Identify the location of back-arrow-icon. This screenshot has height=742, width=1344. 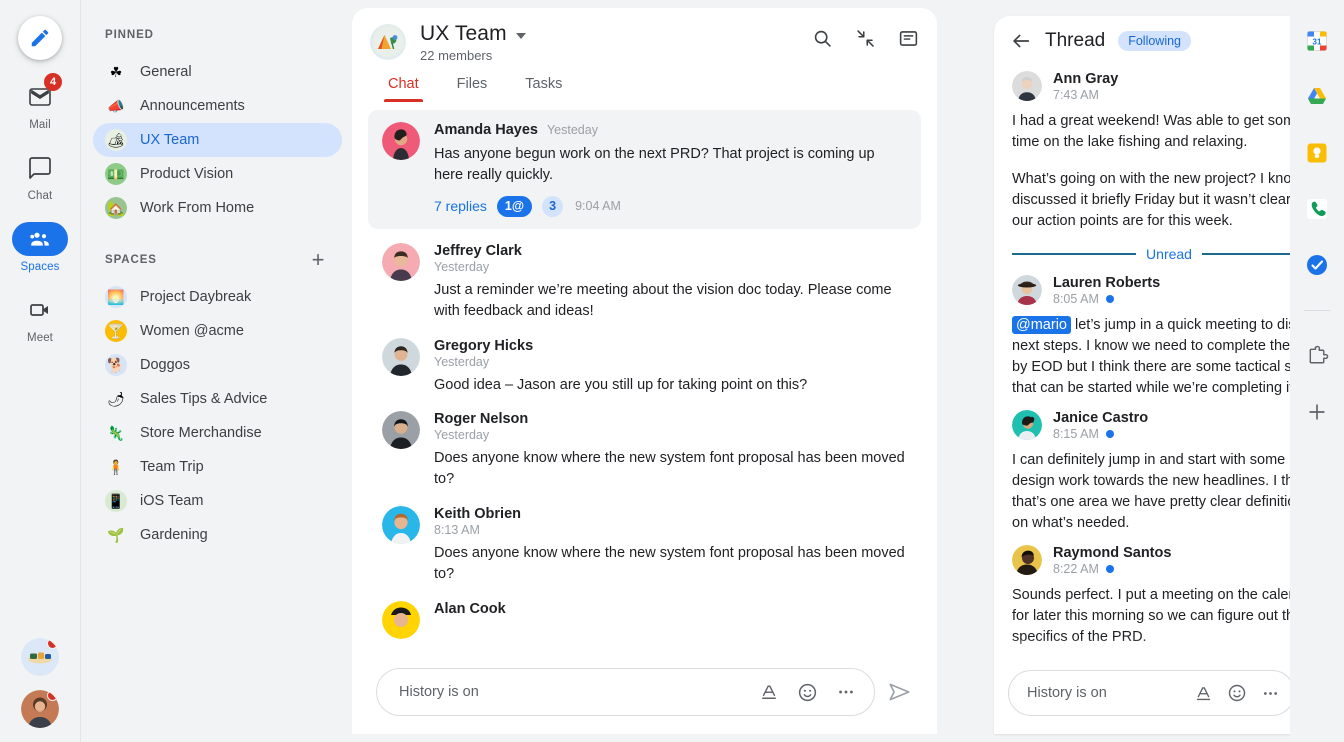
(1021, 41).